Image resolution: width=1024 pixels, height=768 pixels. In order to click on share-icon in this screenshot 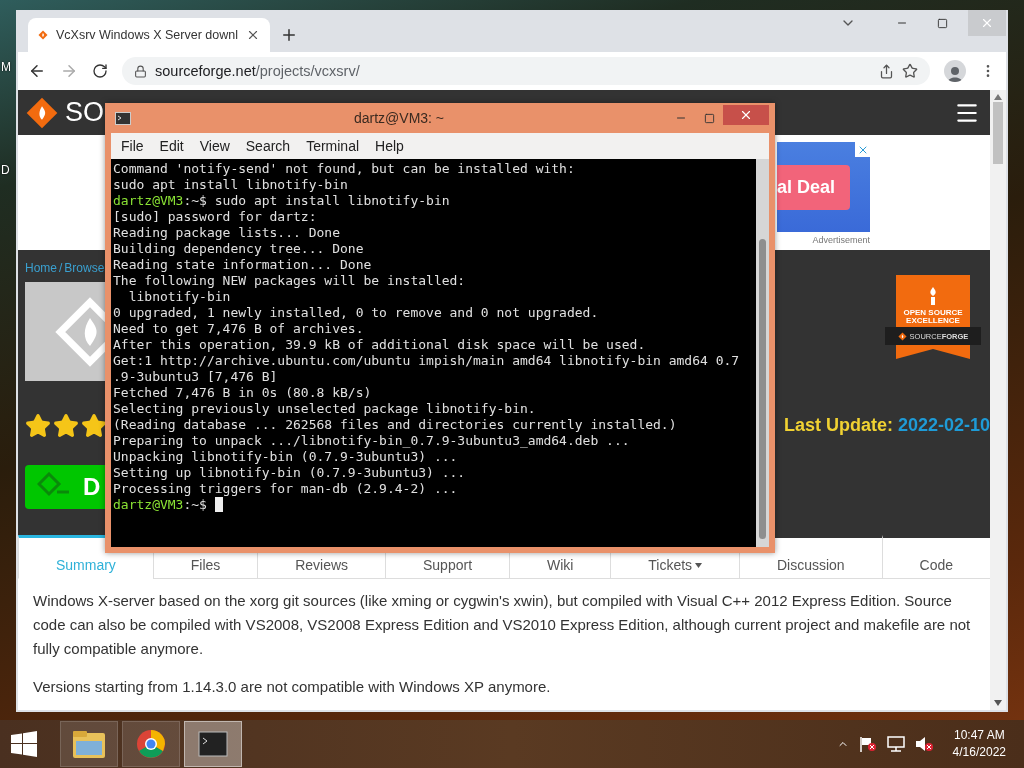, I will do `click(886, 71)`.